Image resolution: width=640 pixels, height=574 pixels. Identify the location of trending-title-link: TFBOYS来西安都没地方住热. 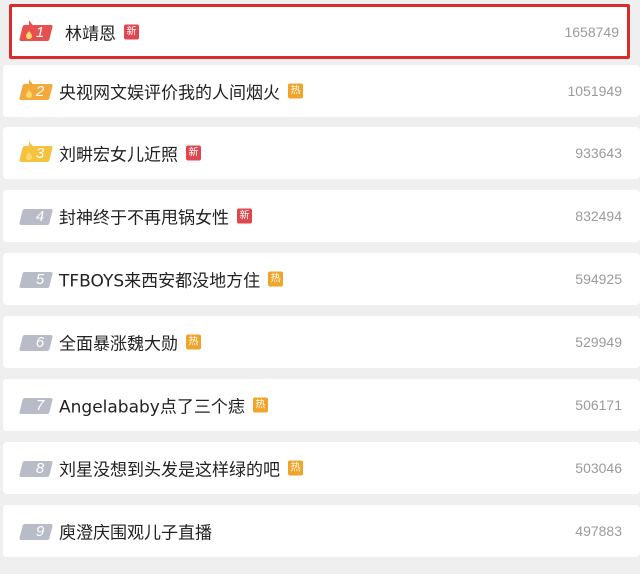
(171, 279).